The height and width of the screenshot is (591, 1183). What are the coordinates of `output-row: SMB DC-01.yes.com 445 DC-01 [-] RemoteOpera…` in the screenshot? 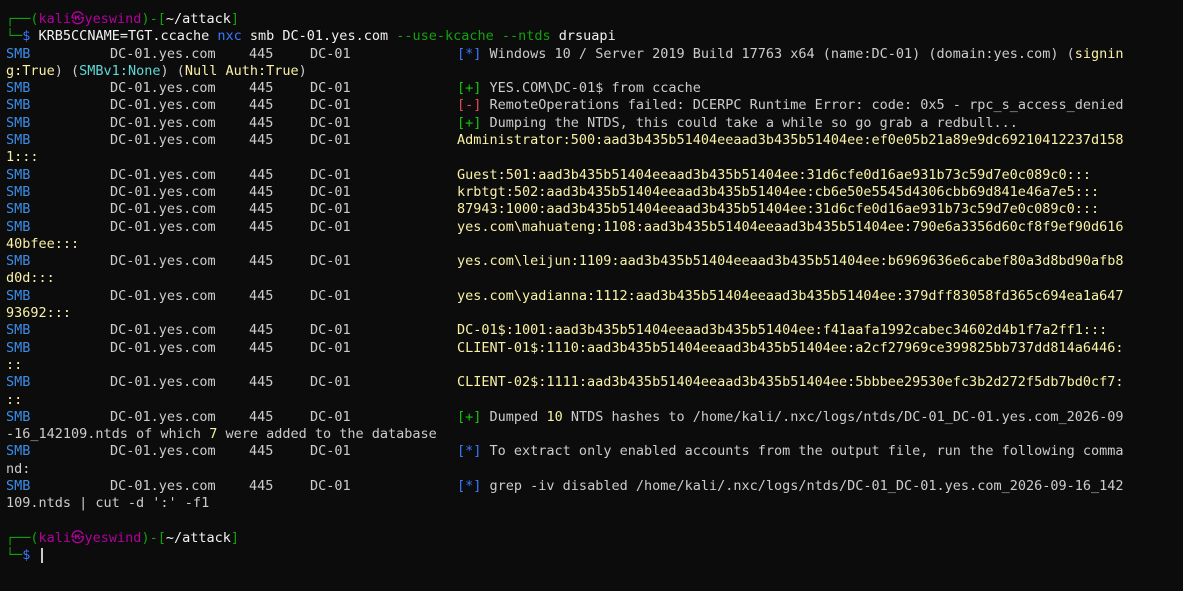 It's located at (565, 105).